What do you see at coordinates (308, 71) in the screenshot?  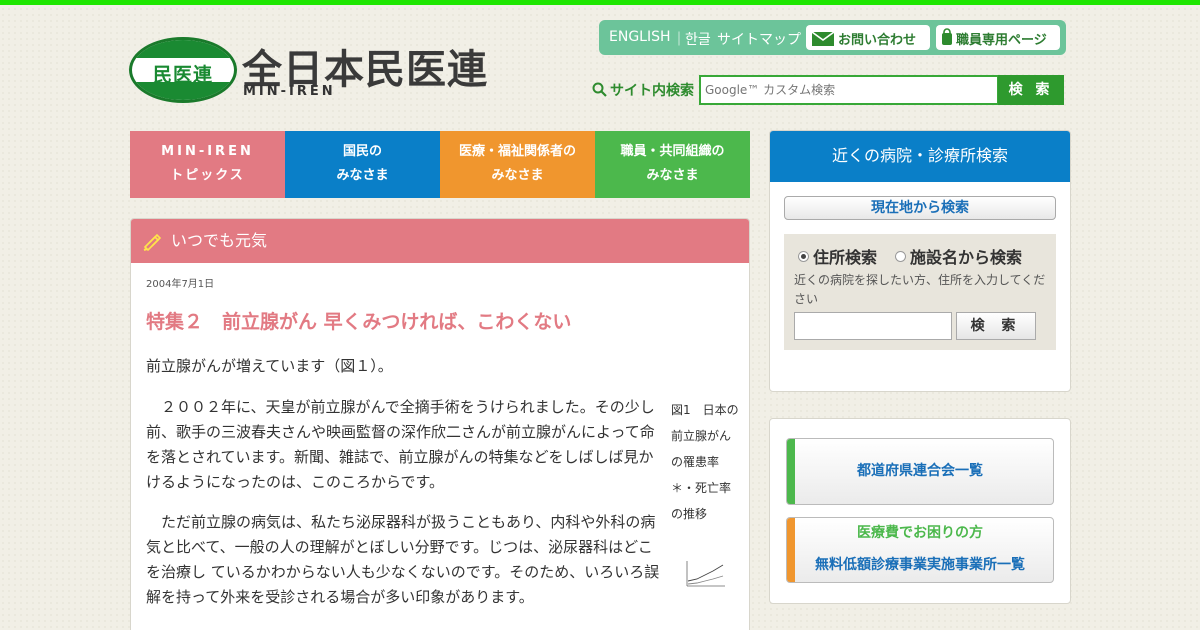 I see `site-logo: 民医連 全日本民医連 MIN-IREN` at bounding box center [308, 71].